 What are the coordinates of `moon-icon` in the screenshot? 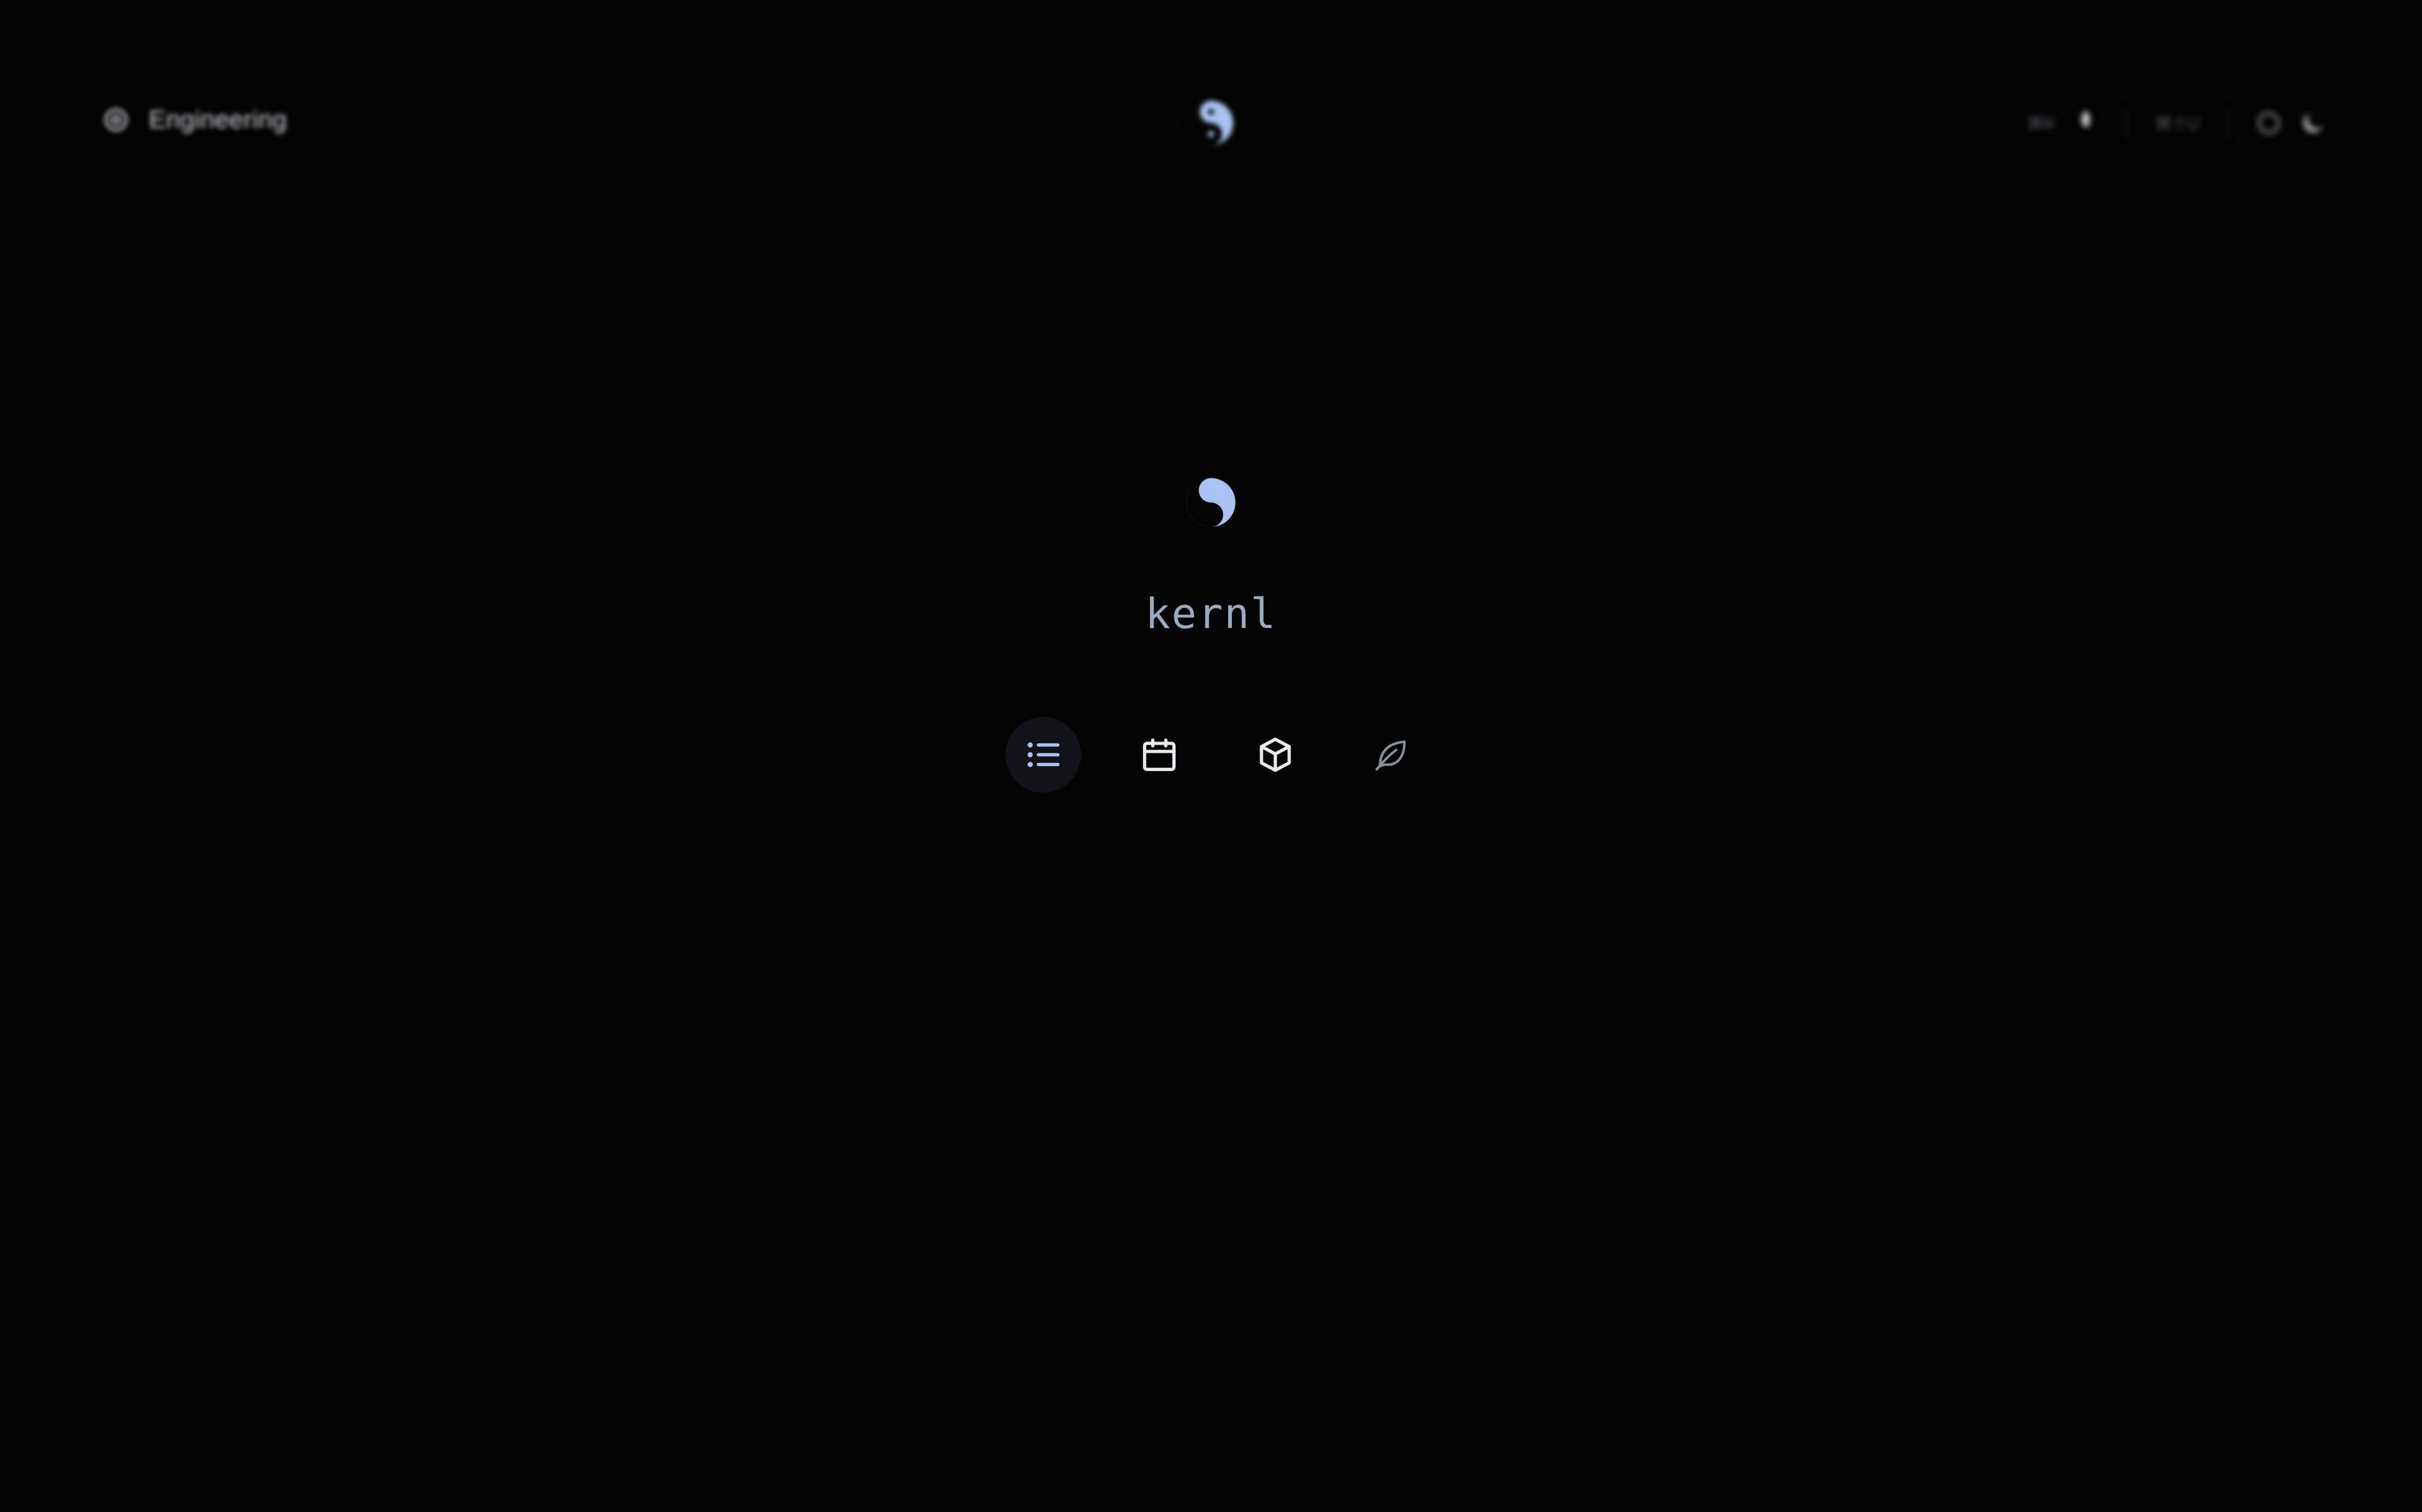 It's located at (2312, 123).